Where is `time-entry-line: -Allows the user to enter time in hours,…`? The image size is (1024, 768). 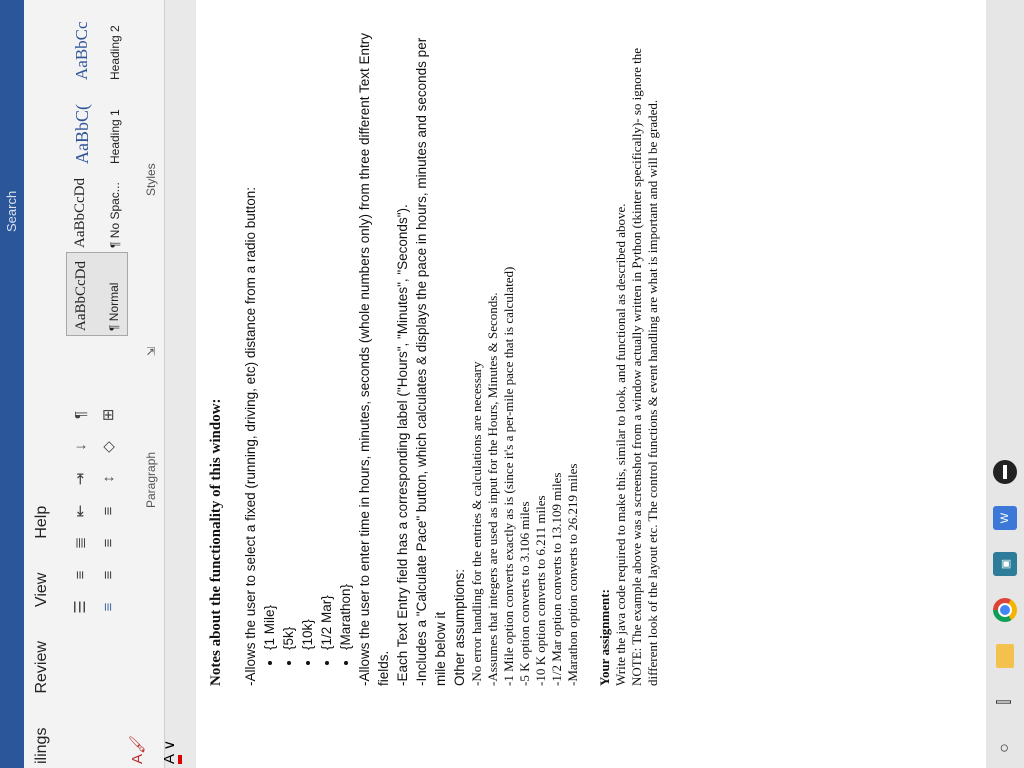 time-entry-line: -Allows the user to enter time in hours,… is located at coordinates (374, 359).